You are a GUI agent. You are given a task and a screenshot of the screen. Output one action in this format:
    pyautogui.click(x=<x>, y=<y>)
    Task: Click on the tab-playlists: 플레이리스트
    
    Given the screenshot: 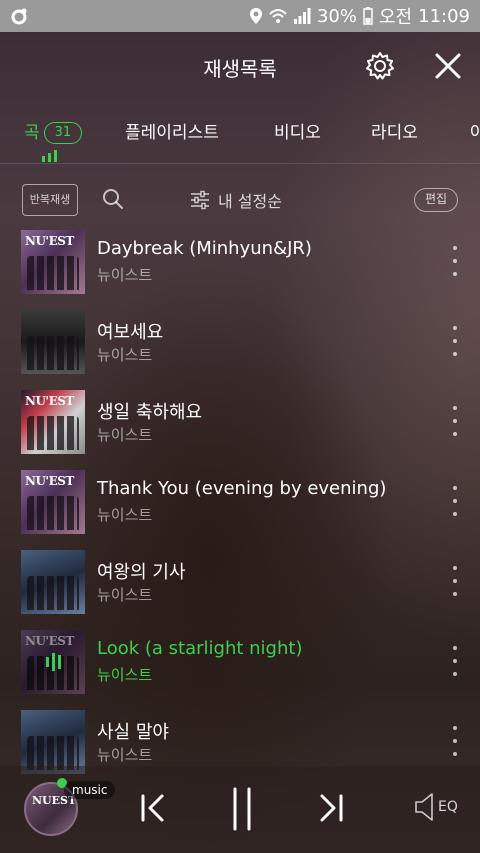 What is the action you would take?
    pyautogui.click(x=172, y=130)
    